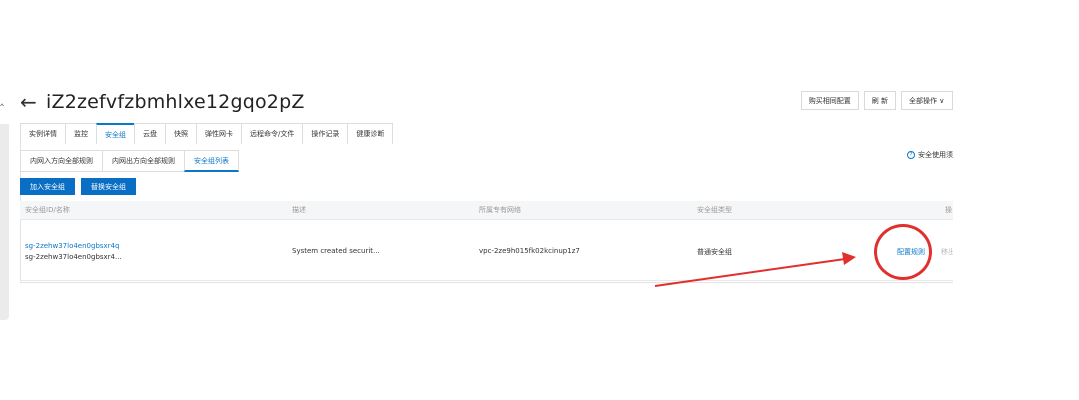 The width and height of the screenshot is (1079, 400). Describe the element at coordinates (529, 251) in the screenshot. I see `vpc-id: vpc-2ze9h015fk02kcinup1z7` at that location.